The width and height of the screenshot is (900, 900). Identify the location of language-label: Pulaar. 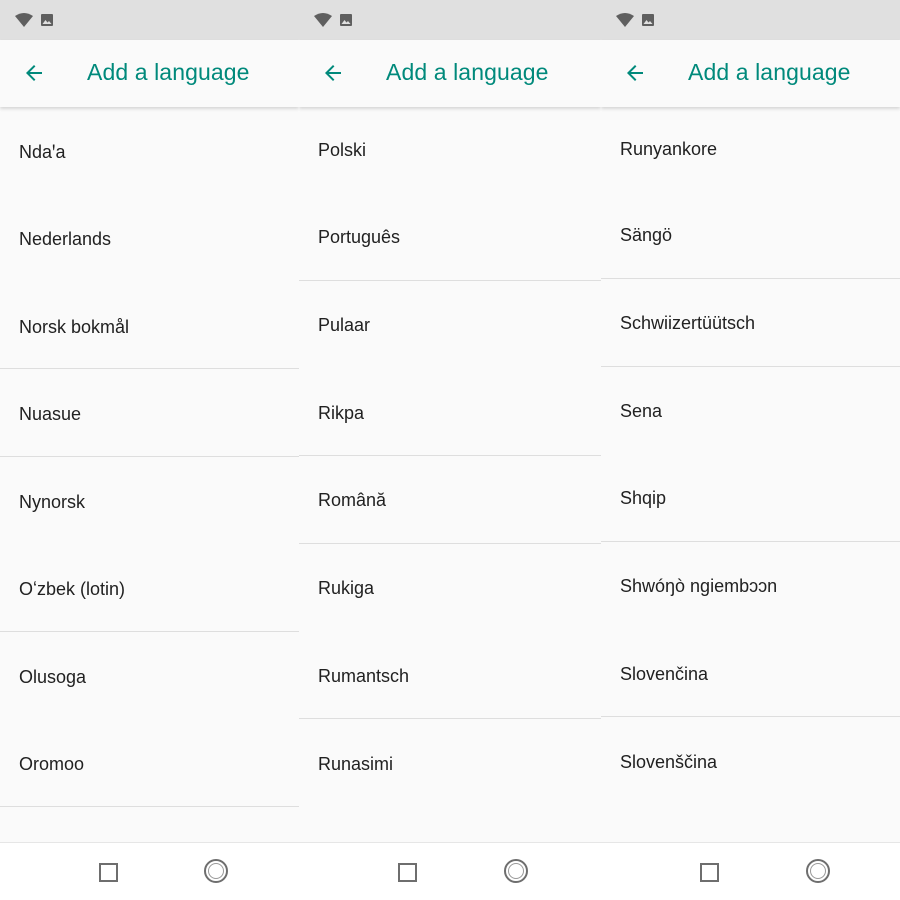
(344, 325).